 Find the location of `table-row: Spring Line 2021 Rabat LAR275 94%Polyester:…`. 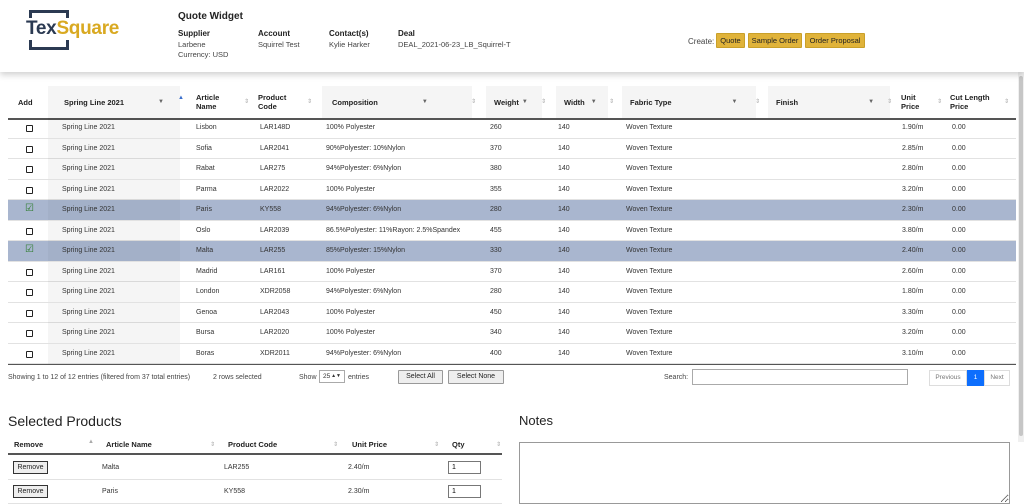

table-row: Spring Line 2021 Rabat LAR275 94%Polyester:… is located at coordinates (512, 169).